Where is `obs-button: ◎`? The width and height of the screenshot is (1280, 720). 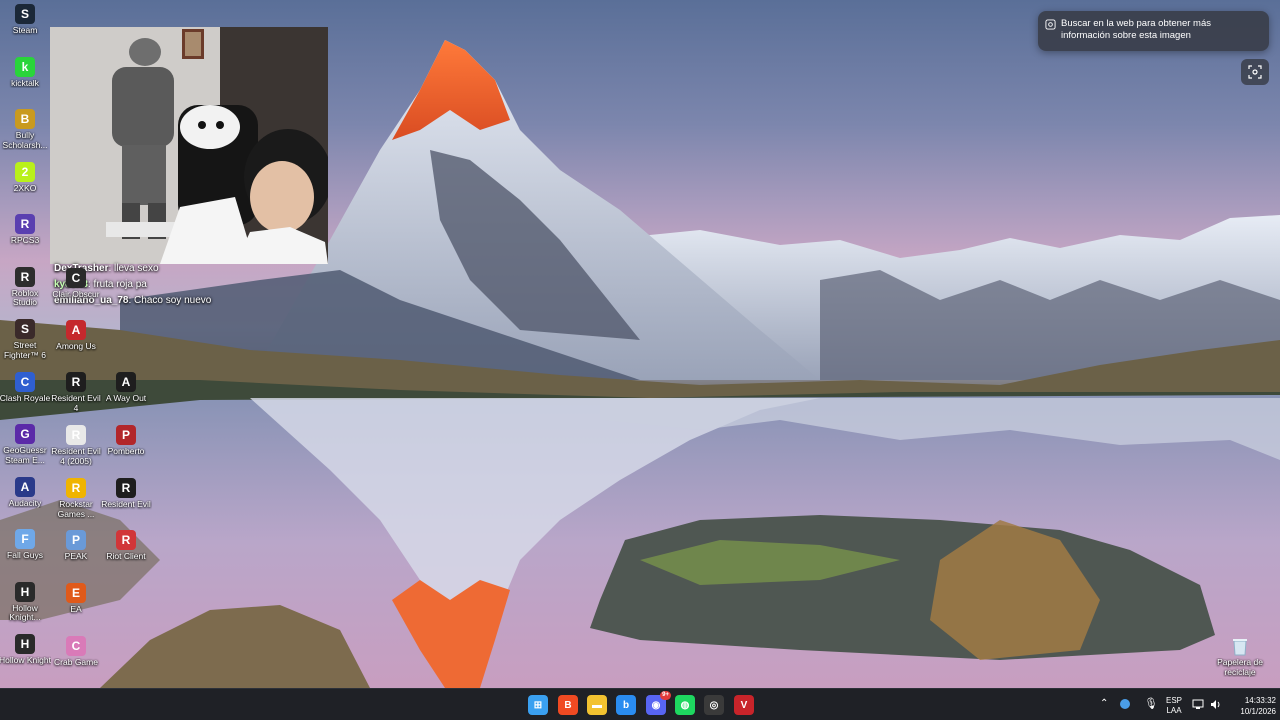
obs-button: ◎ is located at coordinates (714, 705).